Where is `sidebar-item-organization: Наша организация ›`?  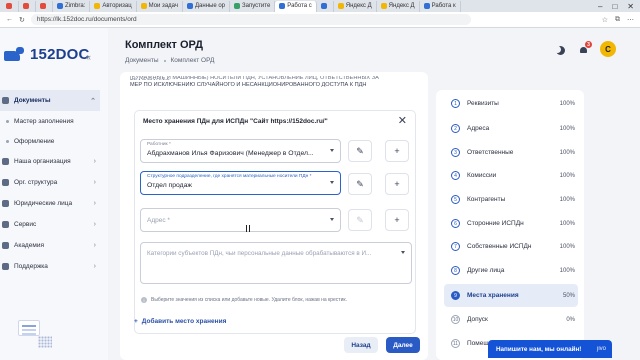 sidebar-item-organization: Наша организация › is located at coordinates (50, 161).